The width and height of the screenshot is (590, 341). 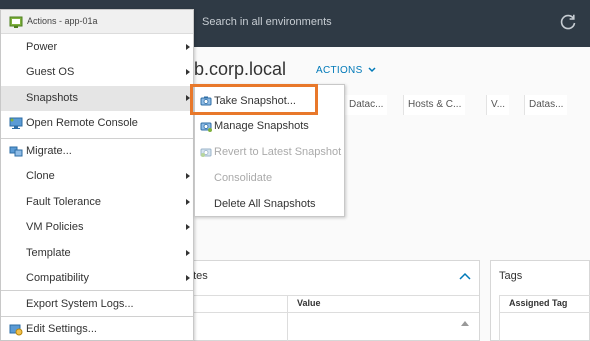 I want to click on migrate-icon, so click(x=16, y=151).